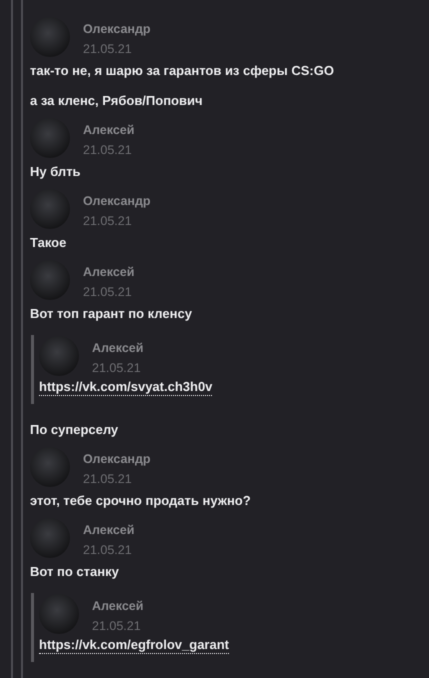 This screenshot has width=429, height=678. Describe the element at coordinates (141, 501) in the screenshot. I see `message-text: этот, тебе срочно продать нужно?` at that location.